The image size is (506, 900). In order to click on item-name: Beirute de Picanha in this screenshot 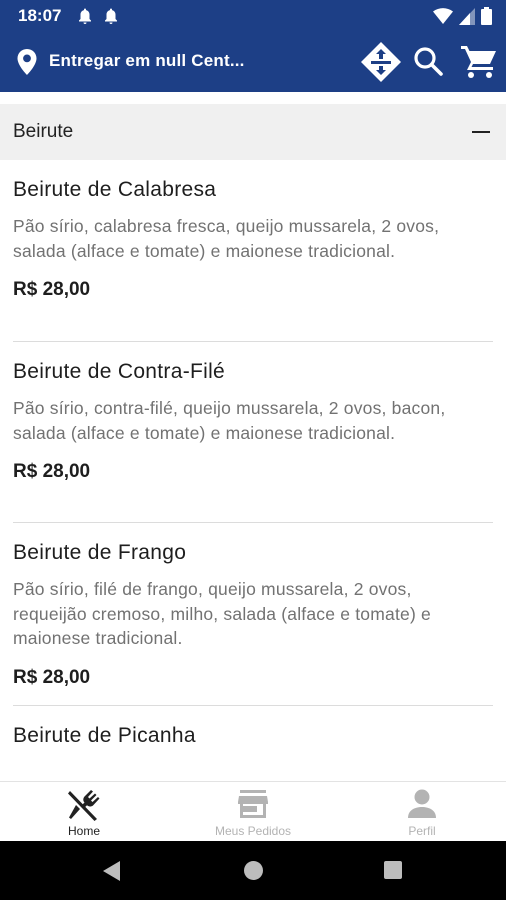, I will do `click(104, 735)`.